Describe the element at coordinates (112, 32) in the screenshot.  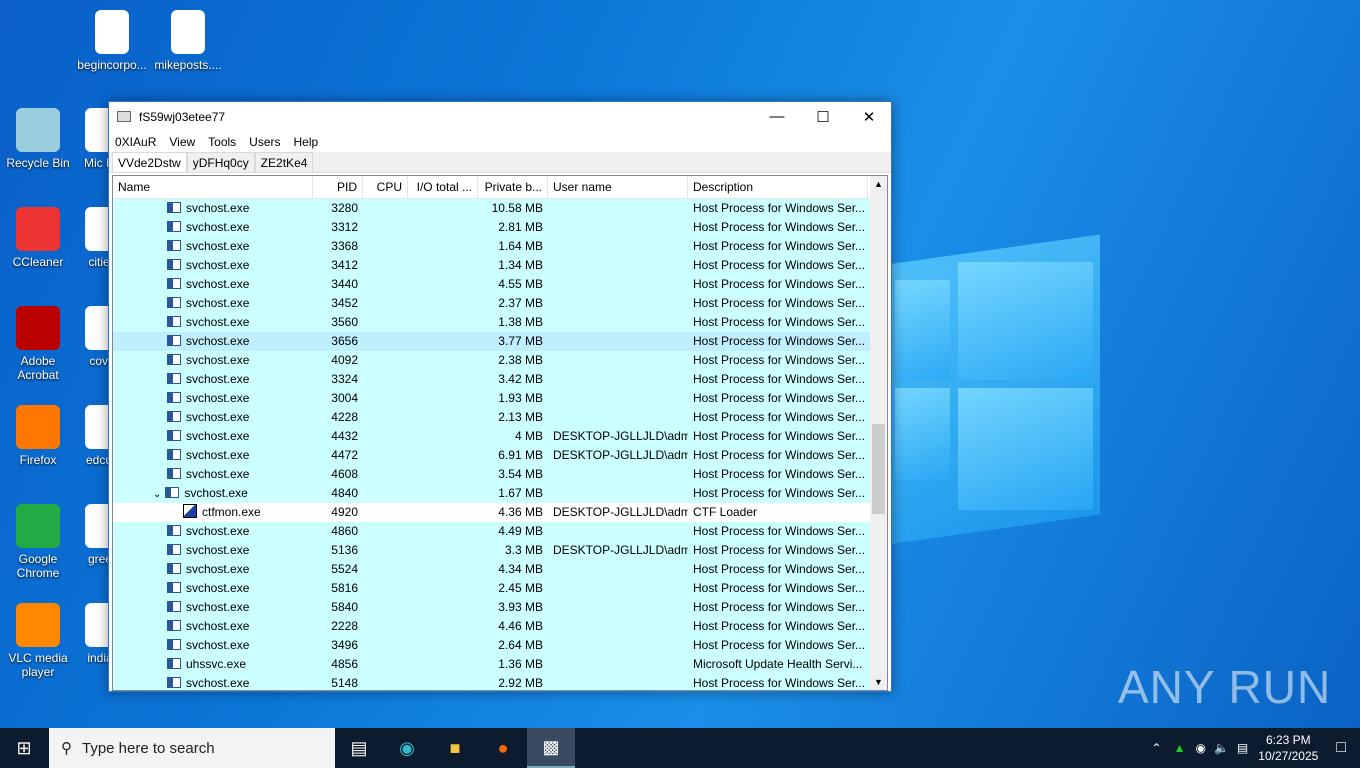
I see `image-file-icon` at that location.